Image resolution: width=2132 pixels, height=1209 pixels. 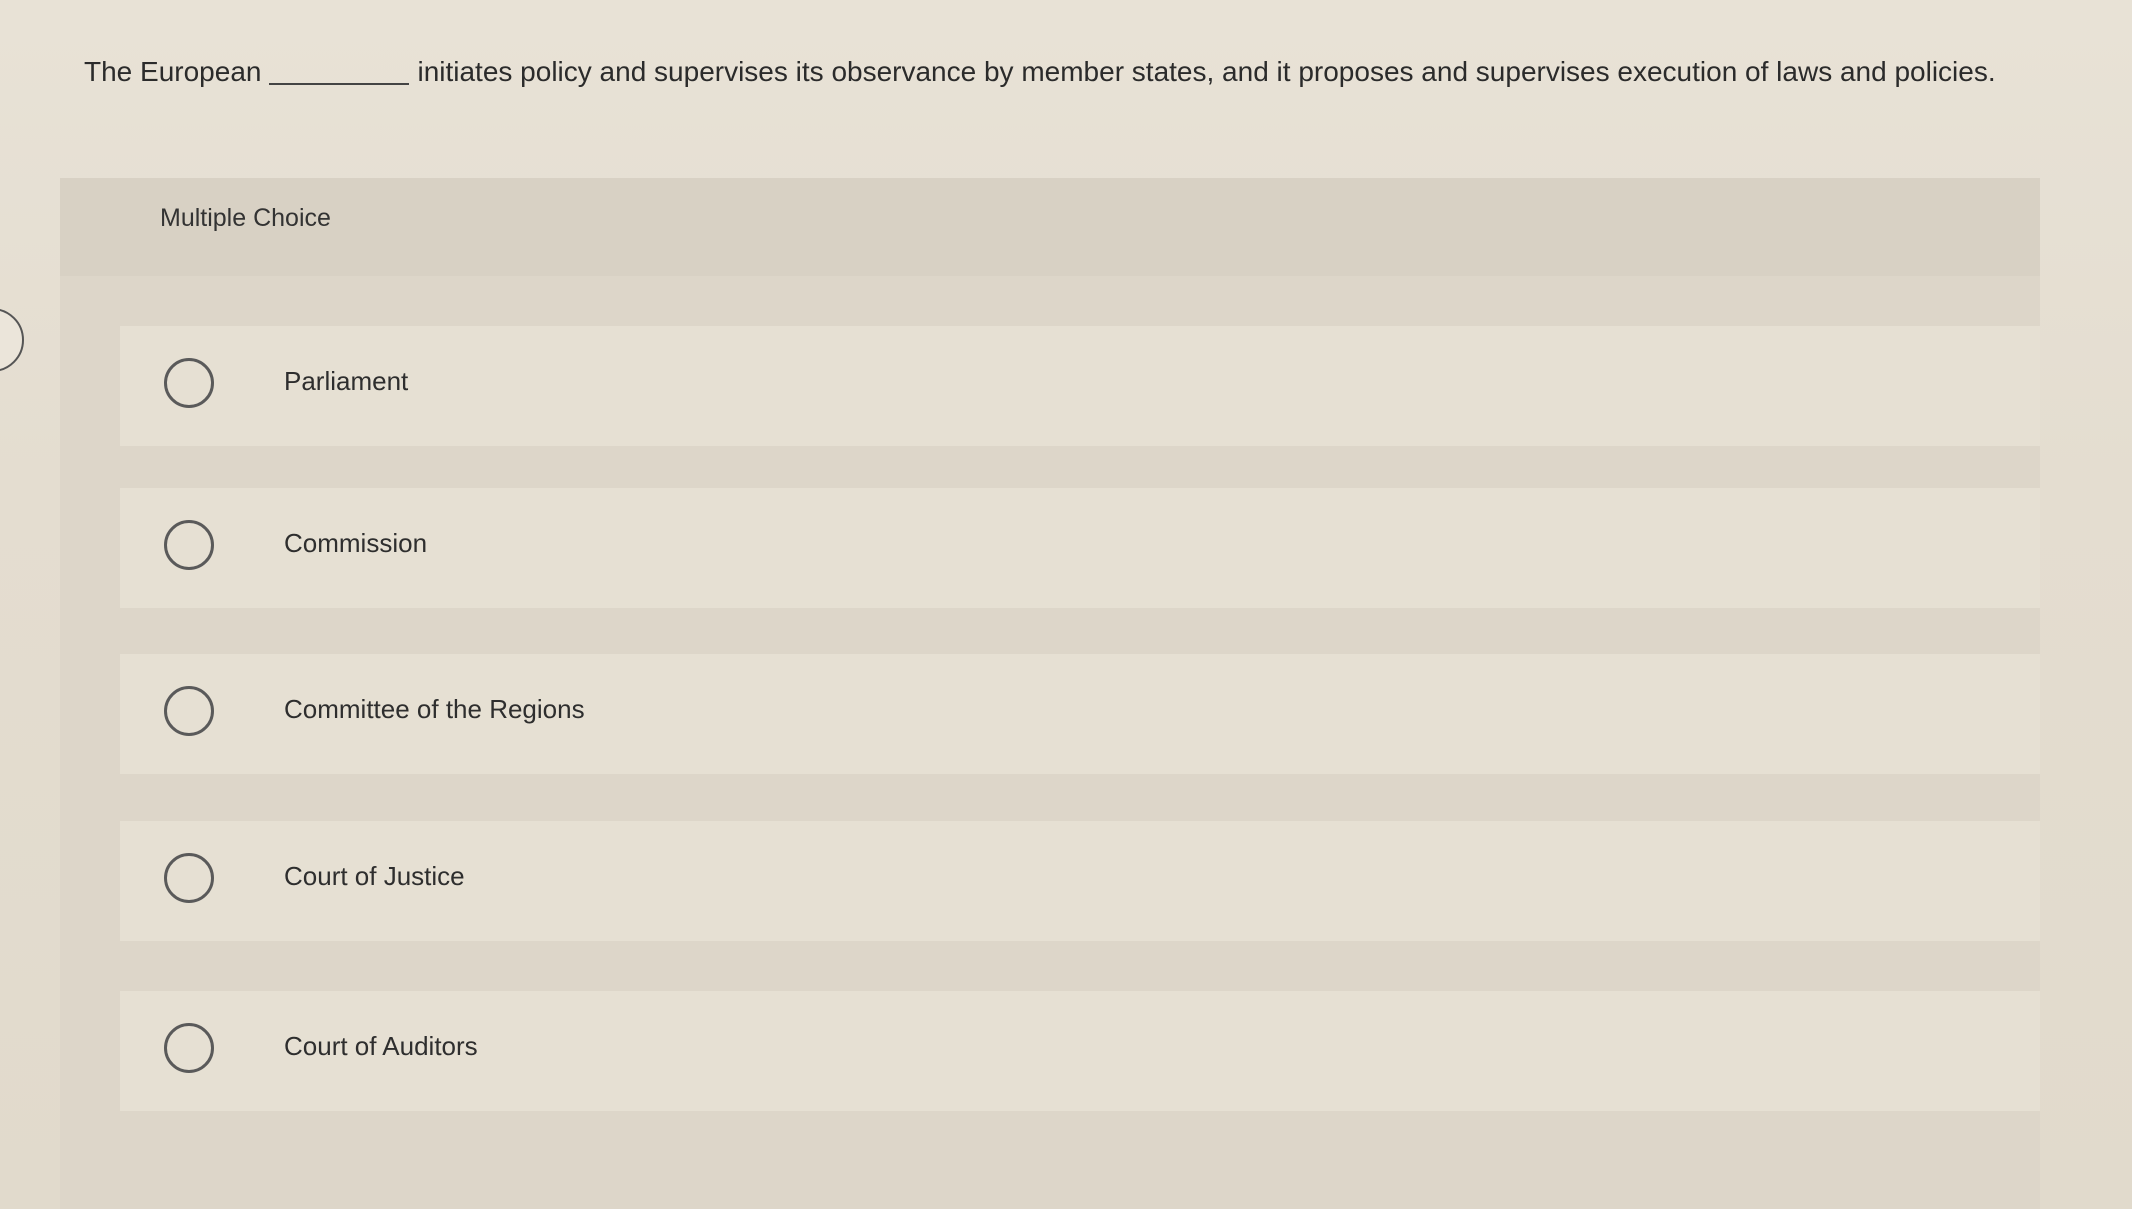 I want to click on option-commission: Commission, so click(x=1080, y=548).